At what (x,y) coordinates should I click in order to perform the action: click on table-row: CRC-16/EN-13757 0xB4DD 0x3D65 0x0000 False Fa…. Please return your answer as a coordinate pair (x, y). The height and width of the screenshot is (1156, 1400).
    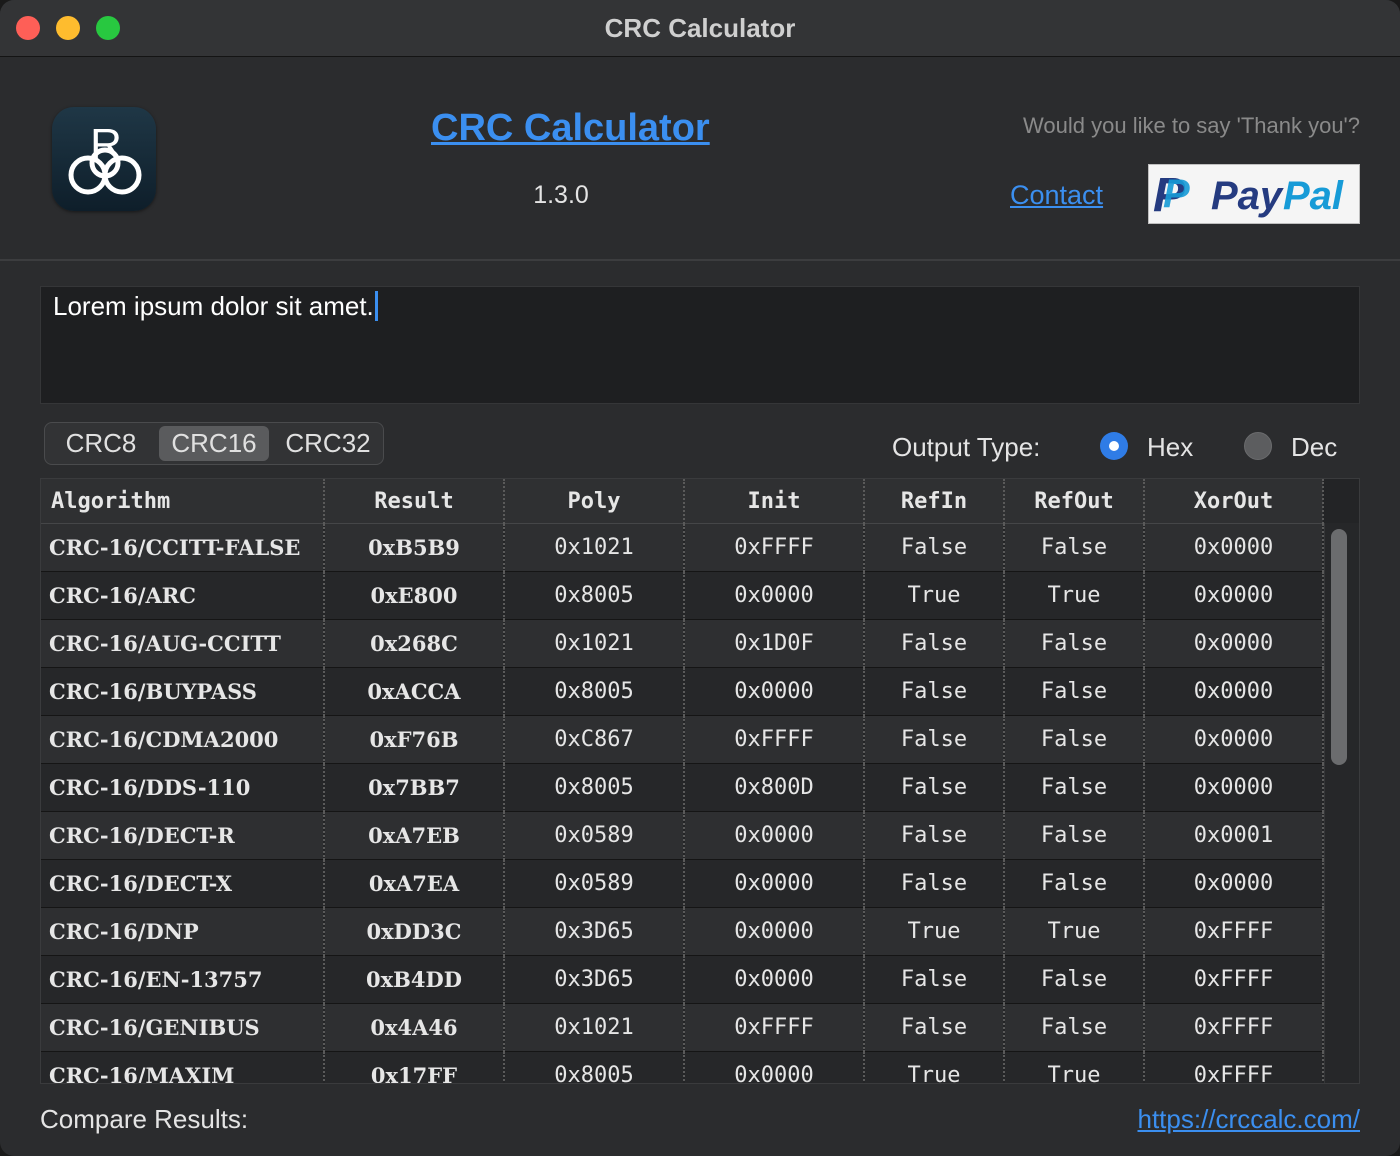
    Looking at the image, I should click on (682, 979).